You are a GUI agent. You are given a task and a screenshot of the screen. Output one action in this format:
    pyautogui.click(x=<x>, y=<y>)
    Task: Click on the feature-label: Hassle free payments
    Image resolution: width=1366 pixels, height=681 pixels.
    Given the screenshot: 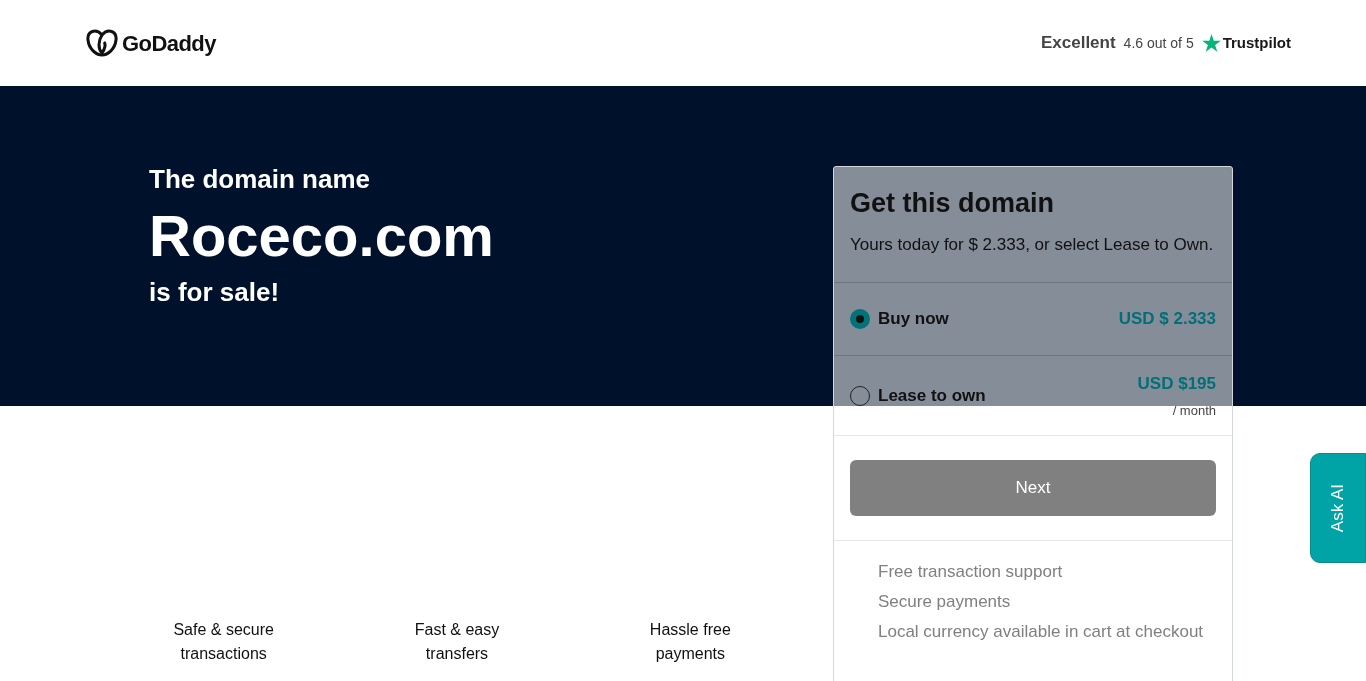 What is the action you would take?
    pyautogui.click(x=690, y=641)
    